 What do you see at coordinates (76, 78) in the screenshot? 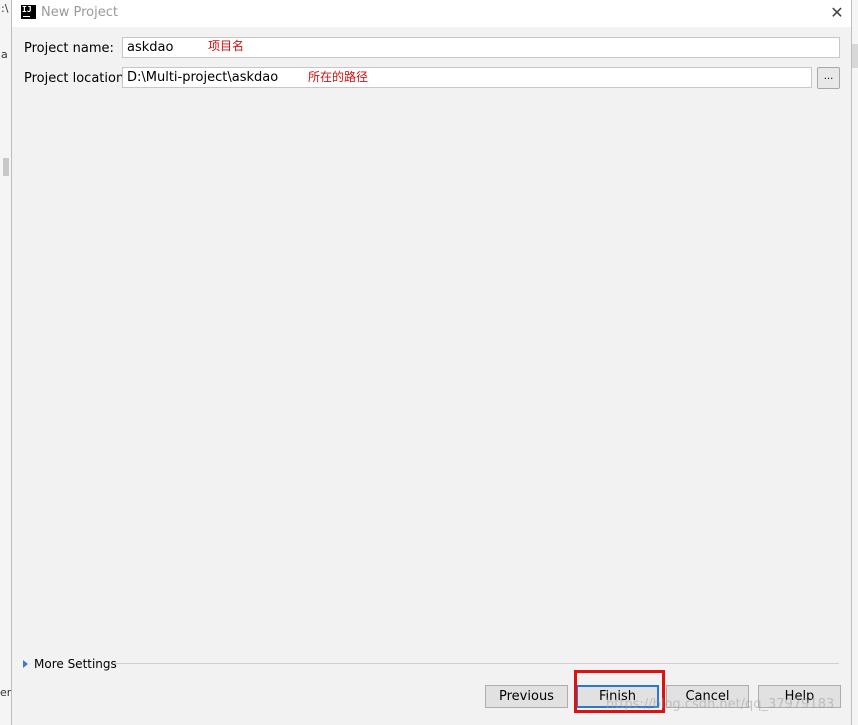
I see `project-location-label: Project location:` at bounding box center [76, 78].